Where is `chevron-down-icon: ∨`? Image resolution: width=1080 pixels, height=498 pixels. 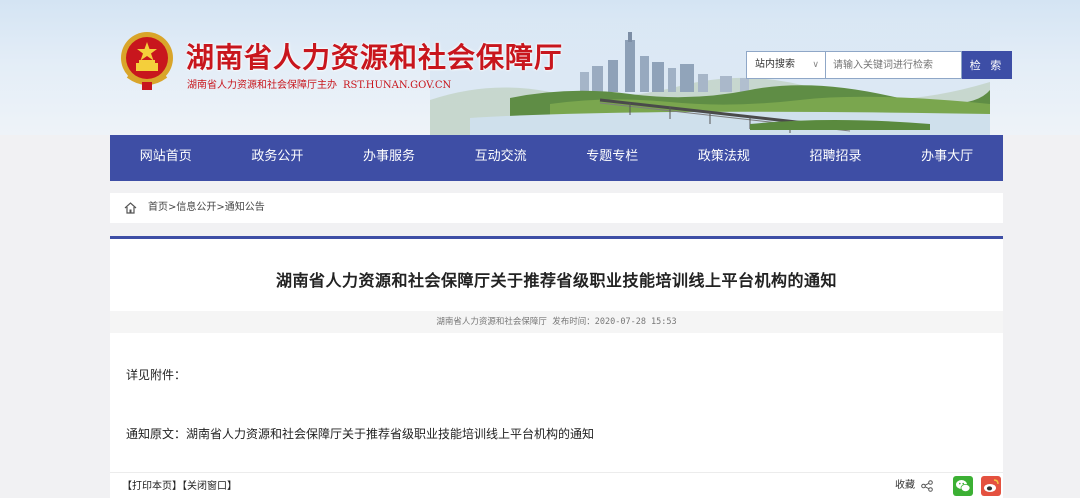
chevron-down-icon: ∨ is located at coordinates (815, 65).